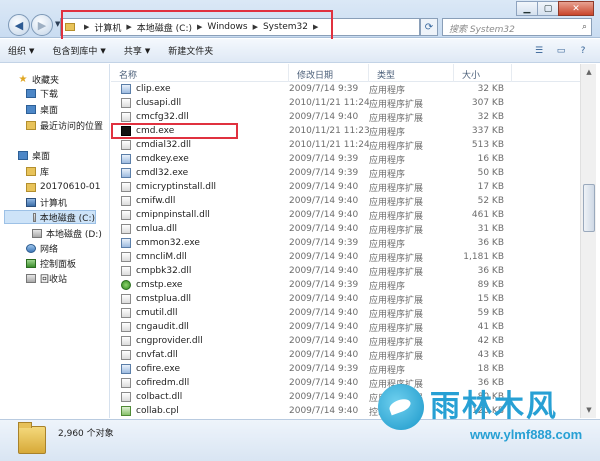  Describe the element at coordinates (162, 173) in the screenshot. I see `file-name: cmdl32.exe` at that location.